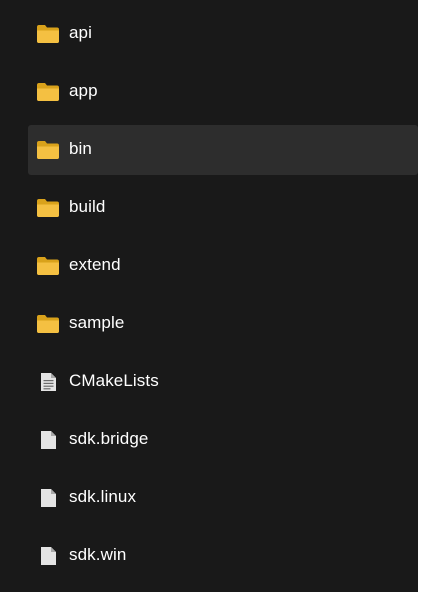 This screenshot has width=426, height=592. What do you see at coordinates (109, 438) in the screenshot?
I see `item-label: sdk.bridge` at bounding box center [109, 438].